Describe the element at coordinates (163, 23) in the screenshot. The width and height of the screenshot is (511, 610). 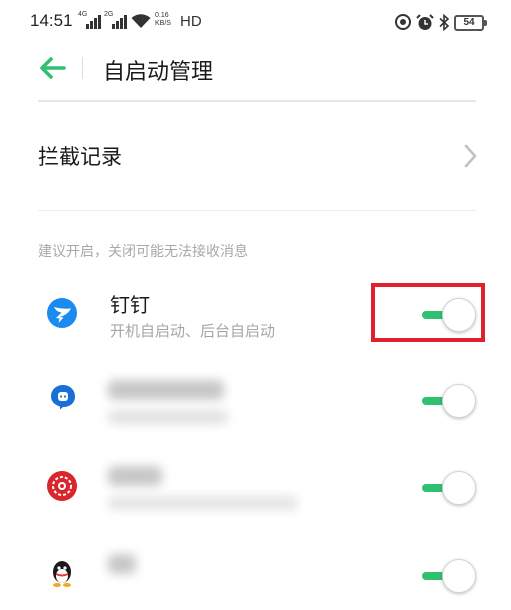
I see `speed-unit: KB/S` at that location.